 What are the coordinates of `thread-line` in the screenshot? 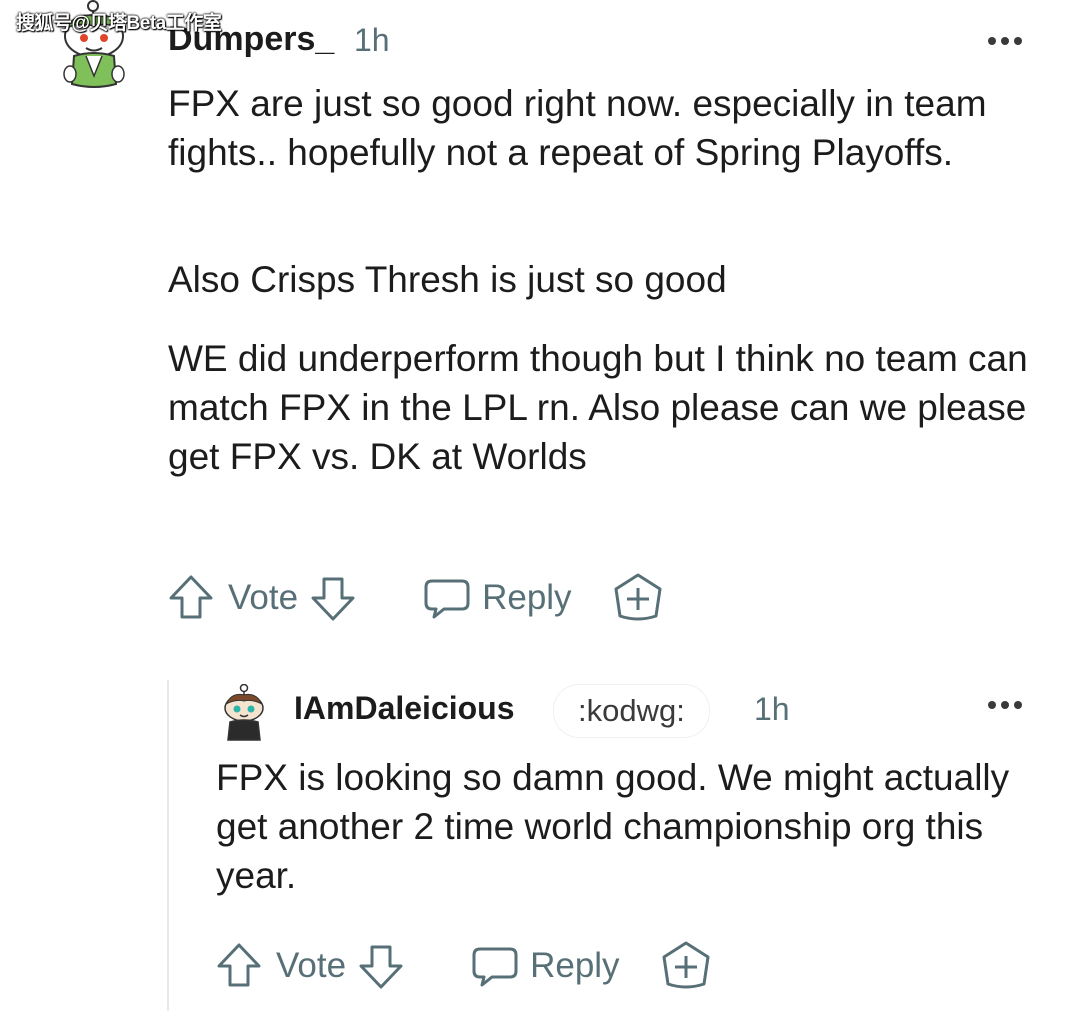 It's located at (168, 845).